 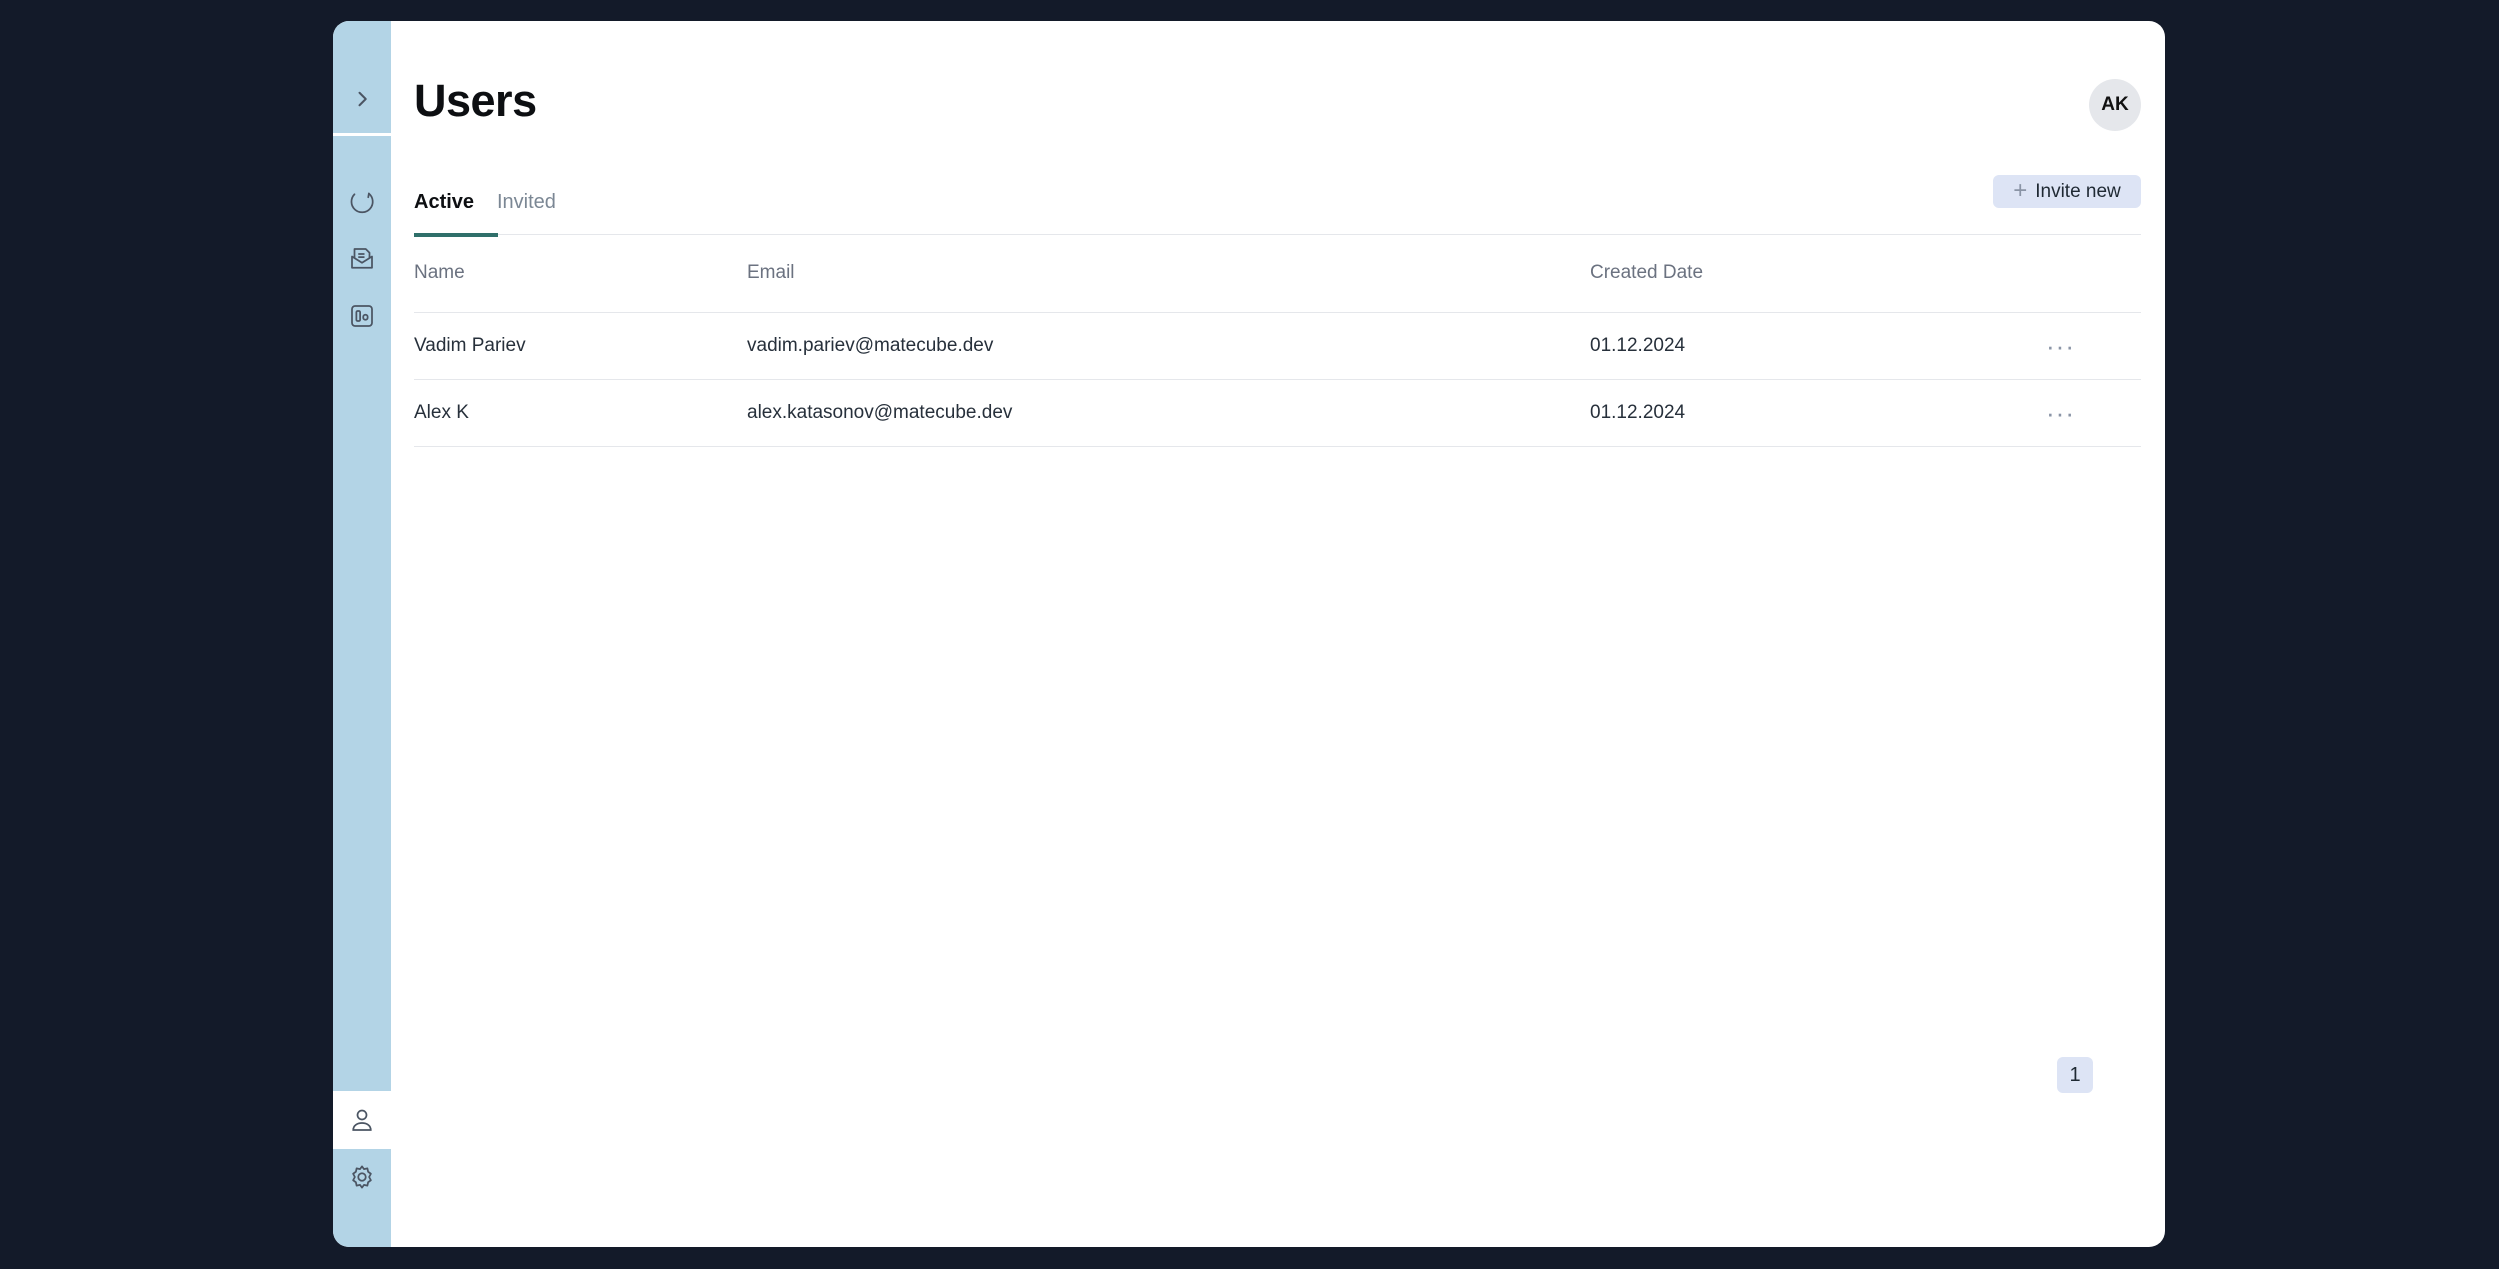 I want to click on sidebar-item-board, so click(x=362, y=316).